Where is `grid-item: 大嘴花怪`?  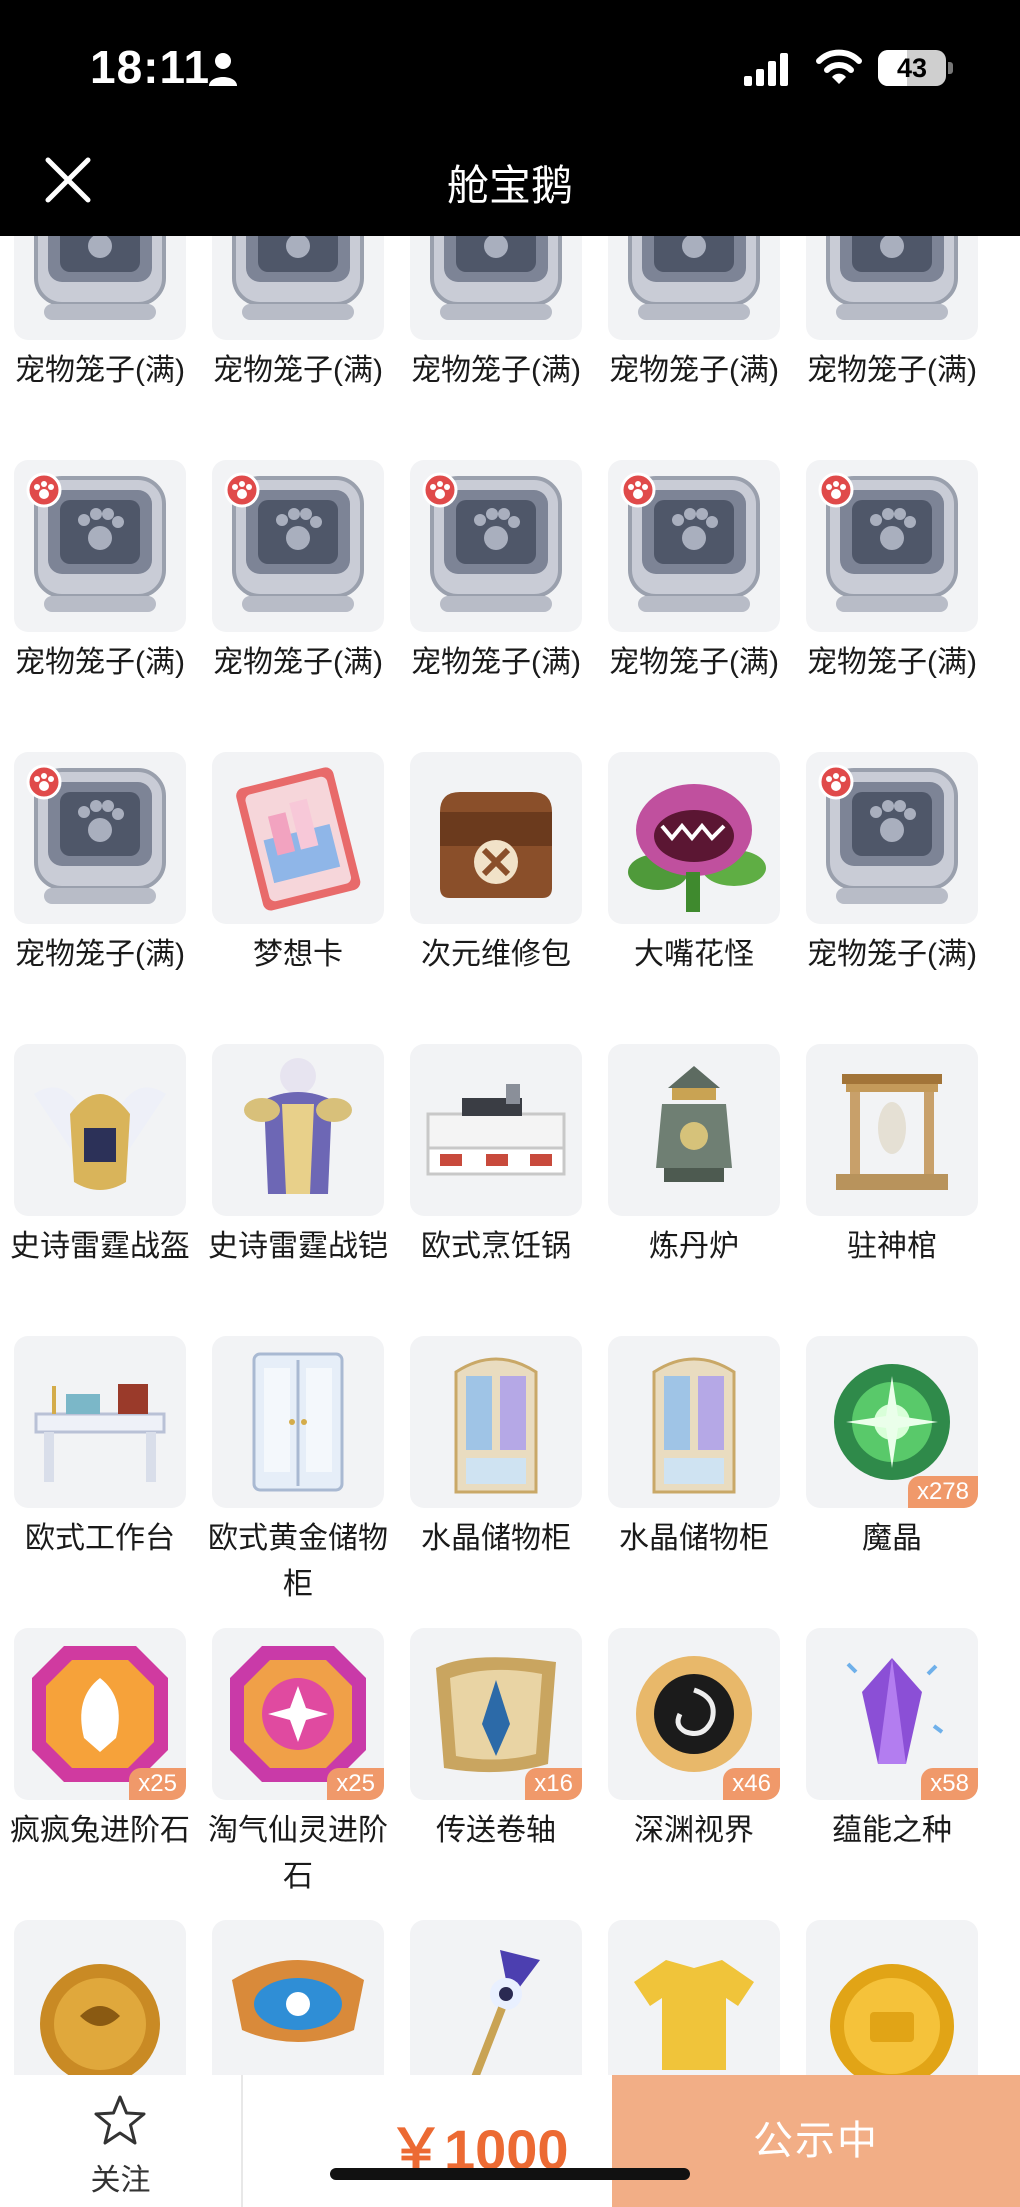
grid-item: 大嘴花怪 is located at coordinates (694, 898).